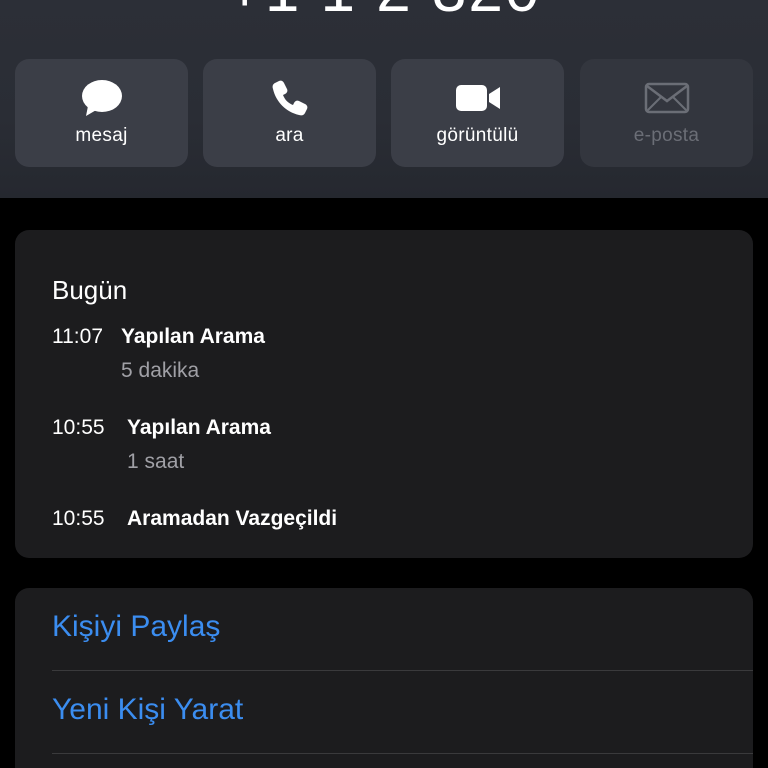 The width and height of the screenshot is (768, 768). Describe the element at coordinates (136, 626) in the screenshot. I see `share-contact-label: Kişiyi Paylaş` at that location.